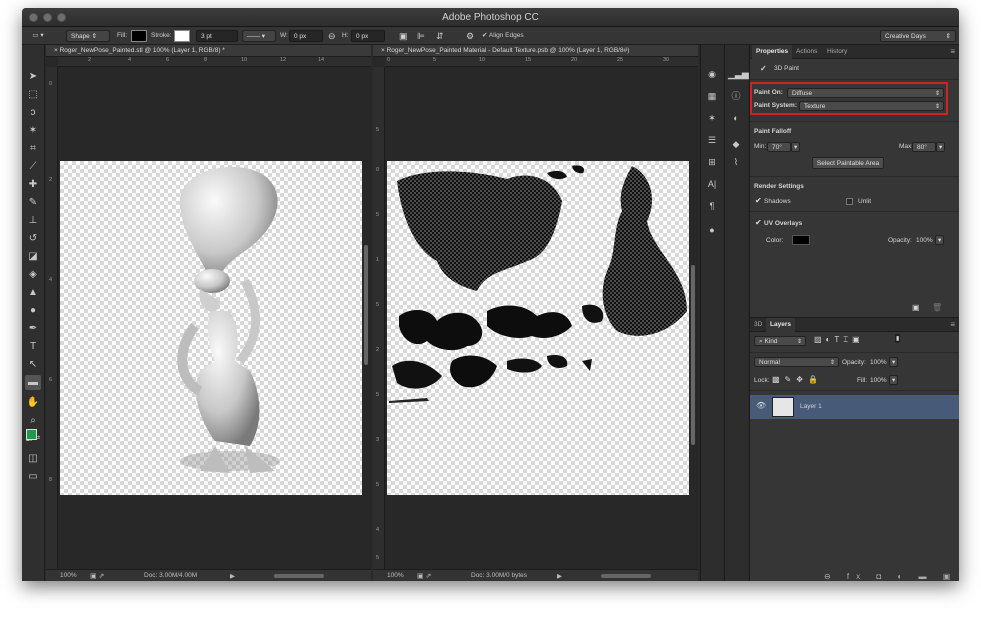  I want to click on path-operations-icon: ▣, so click(403, 36).